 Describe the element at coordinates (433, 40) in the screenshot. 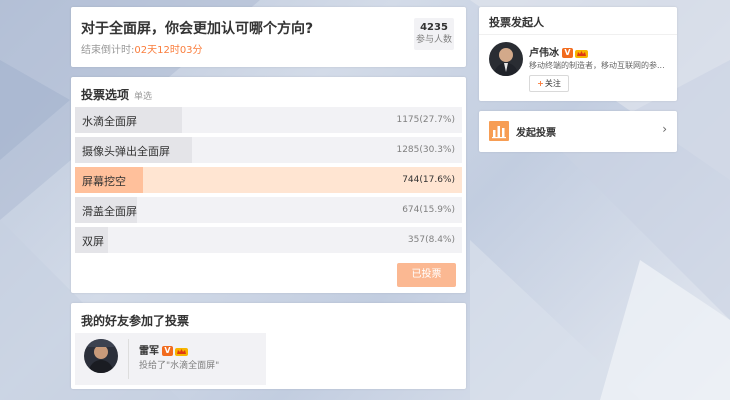

I see `participant-label: 参与人数` at that location.